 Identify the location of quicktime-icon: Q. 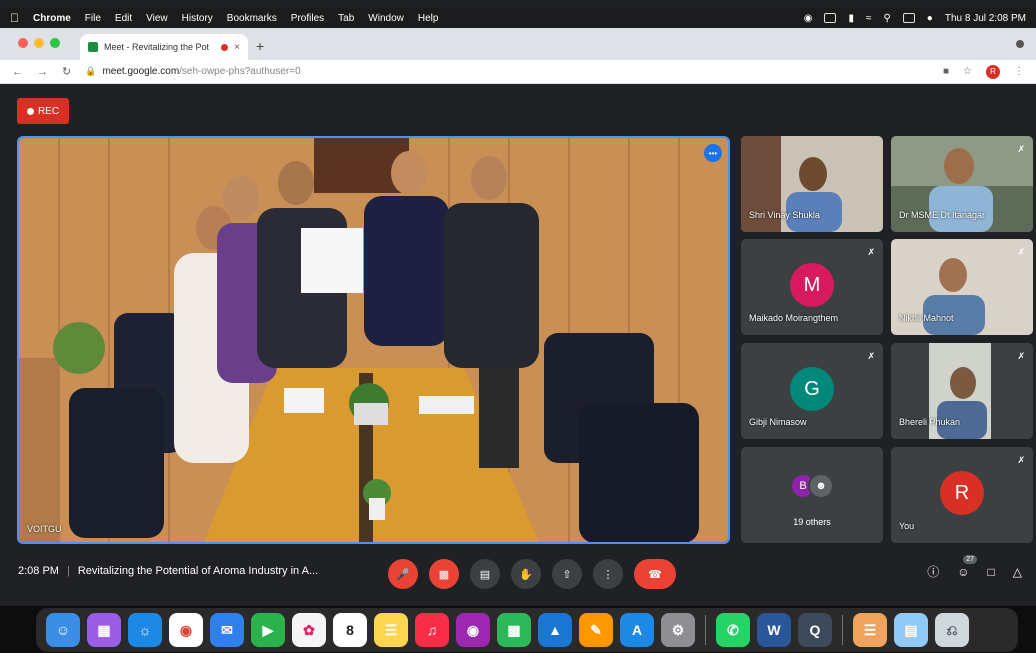
(815, 630).